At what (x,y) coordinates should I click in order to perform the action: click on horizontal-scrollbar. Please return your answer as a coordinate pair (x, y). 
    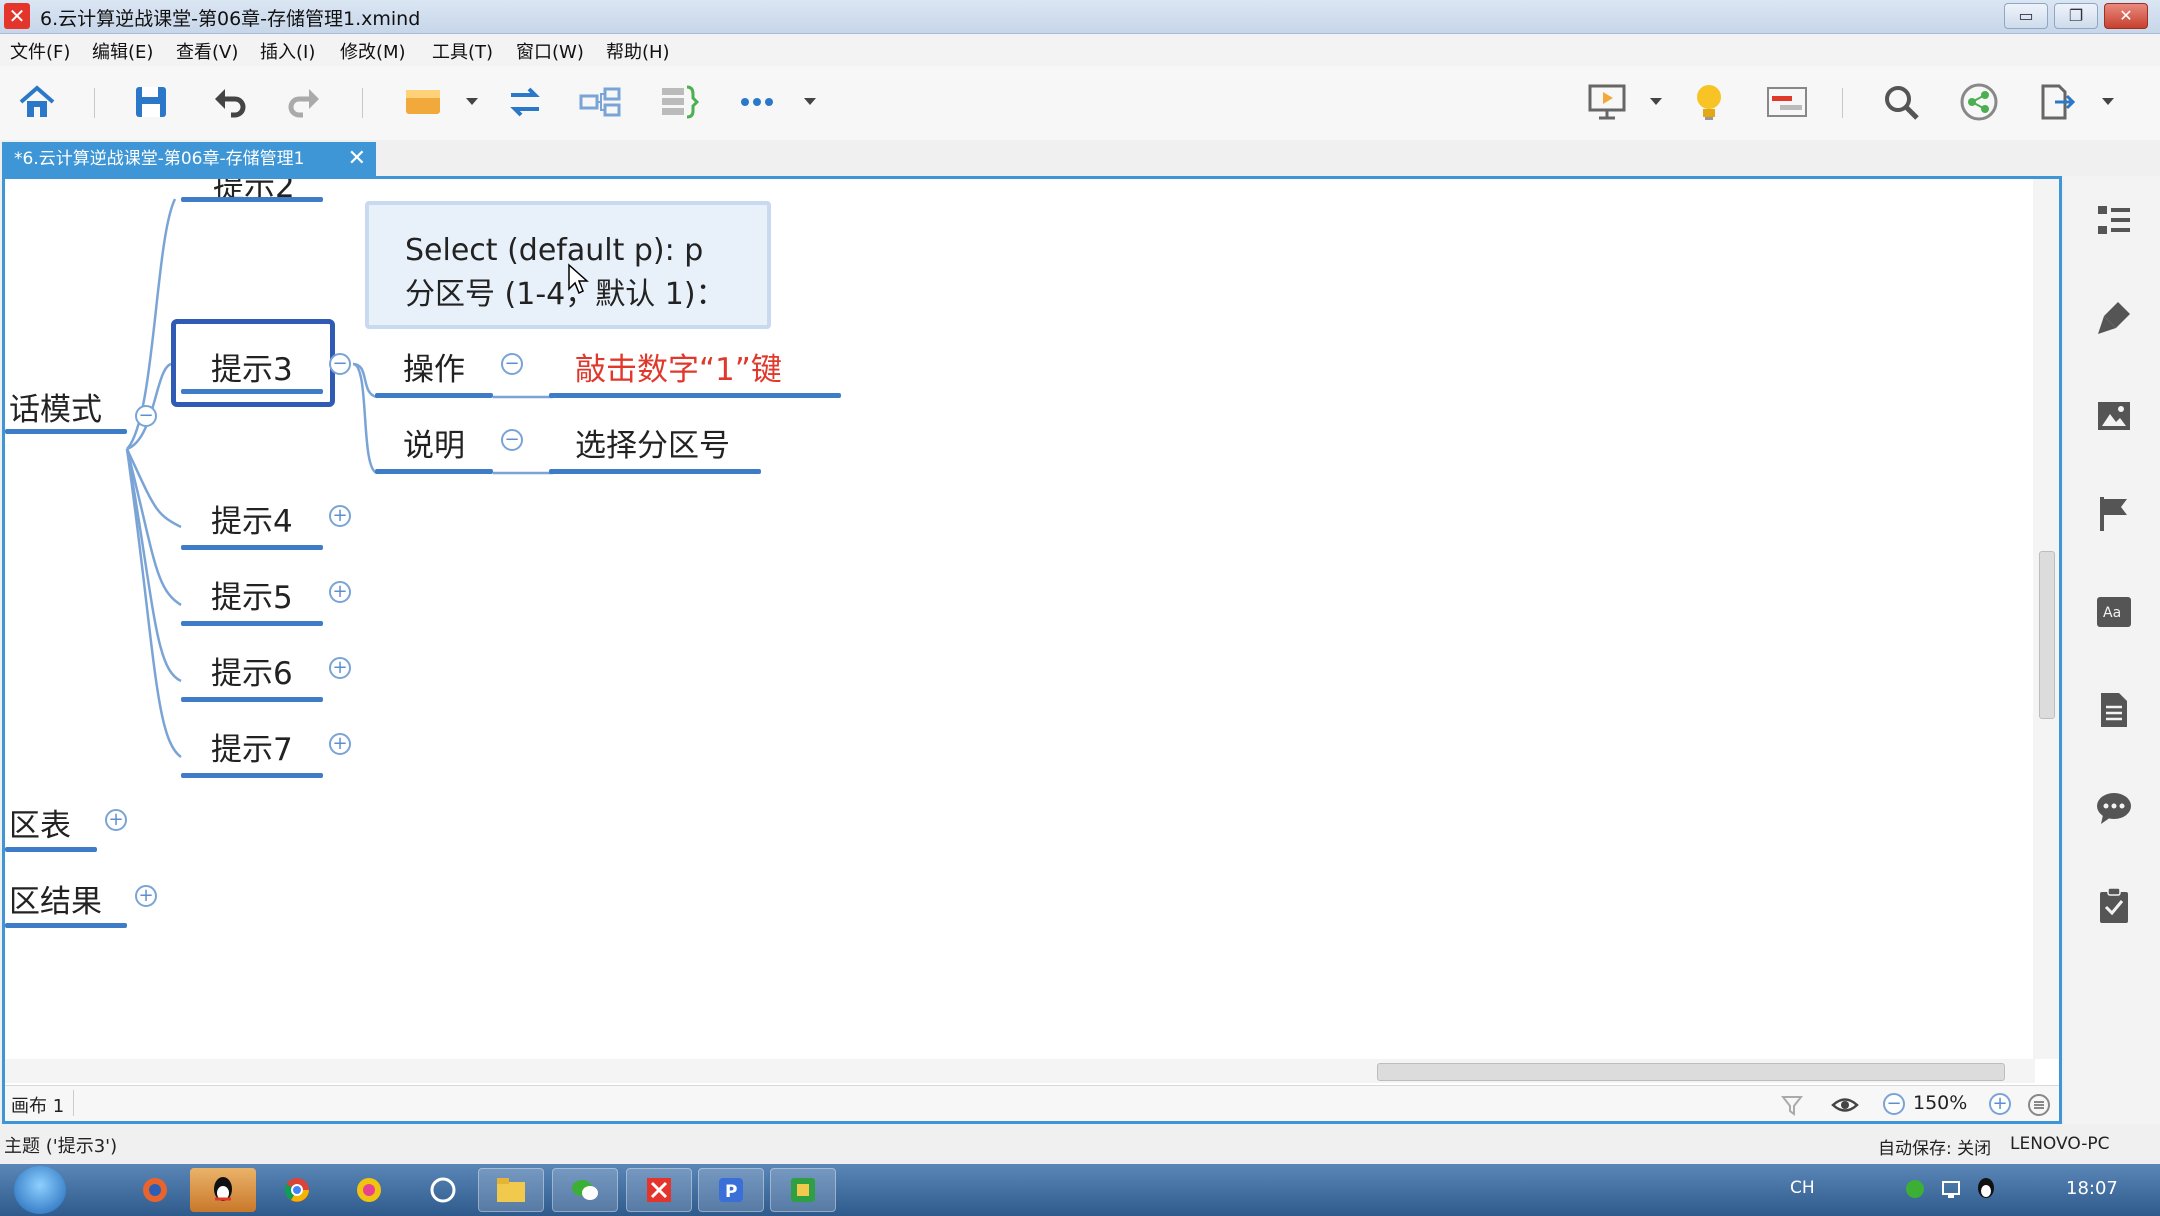
    Looking at the image, I should click on (1020, 1071).